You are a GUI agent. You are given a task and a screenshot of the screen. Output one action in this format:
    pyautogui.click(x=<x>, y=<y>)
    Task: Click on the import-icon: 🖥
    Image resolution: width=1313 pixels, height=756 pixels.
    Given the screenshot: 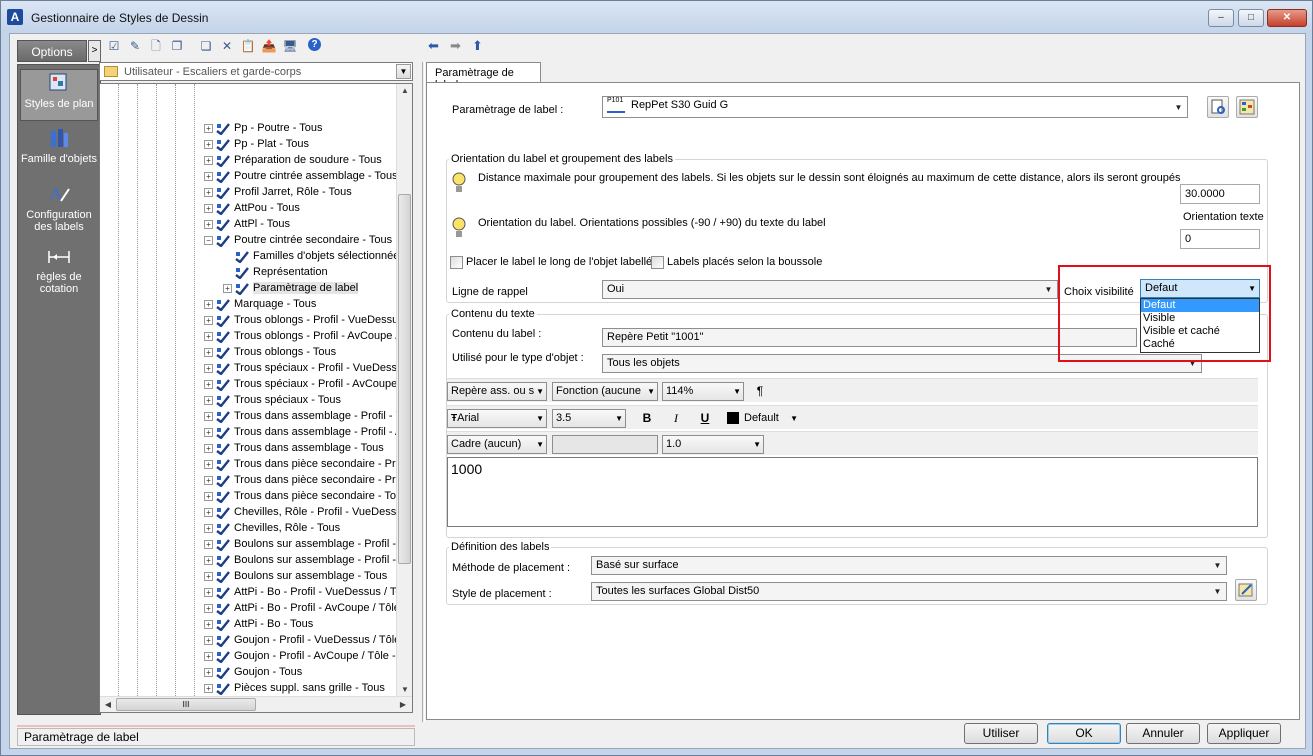 What is the action you would take?
    pyautogui.click(x=290, y=46)
    